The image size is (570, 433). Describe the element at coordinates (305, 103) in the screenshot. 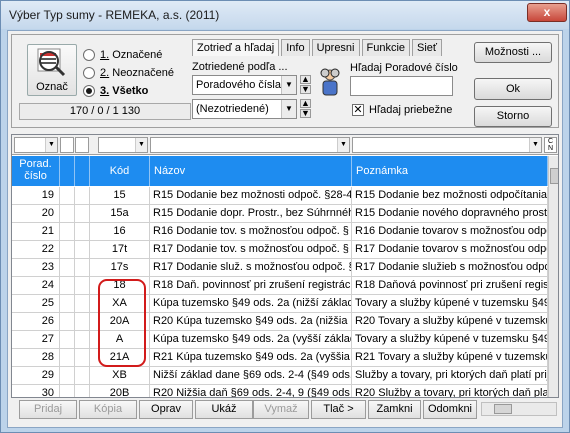

I see `sort-secondary-up-button: ▲` at that location.